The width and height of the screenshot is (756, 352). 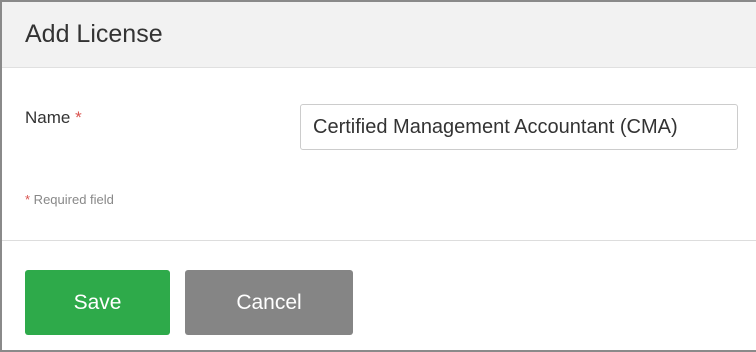 I want to click on required-marker: *, so click(x=78, y=117).